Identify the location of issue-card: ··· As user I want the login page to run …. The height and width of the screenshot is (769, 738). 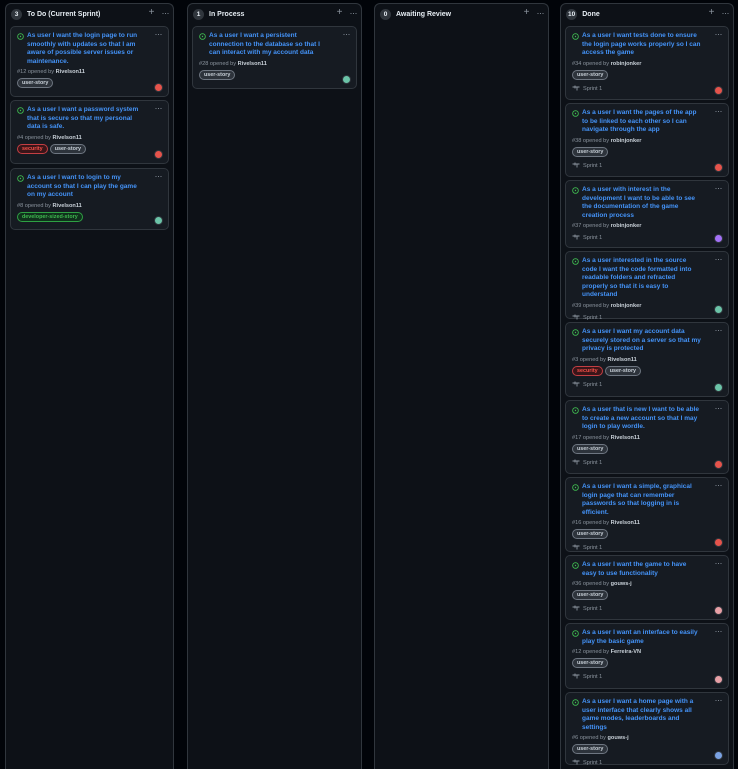
(89, 61).